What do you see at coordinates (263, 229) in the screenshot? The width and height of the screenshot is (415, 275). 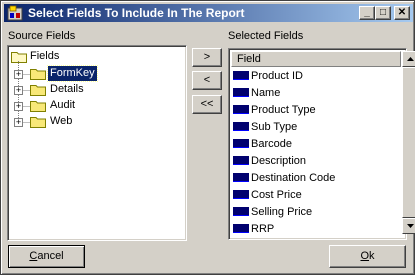 I see `list-item-label: RRP` at bounding box center [263, 229].